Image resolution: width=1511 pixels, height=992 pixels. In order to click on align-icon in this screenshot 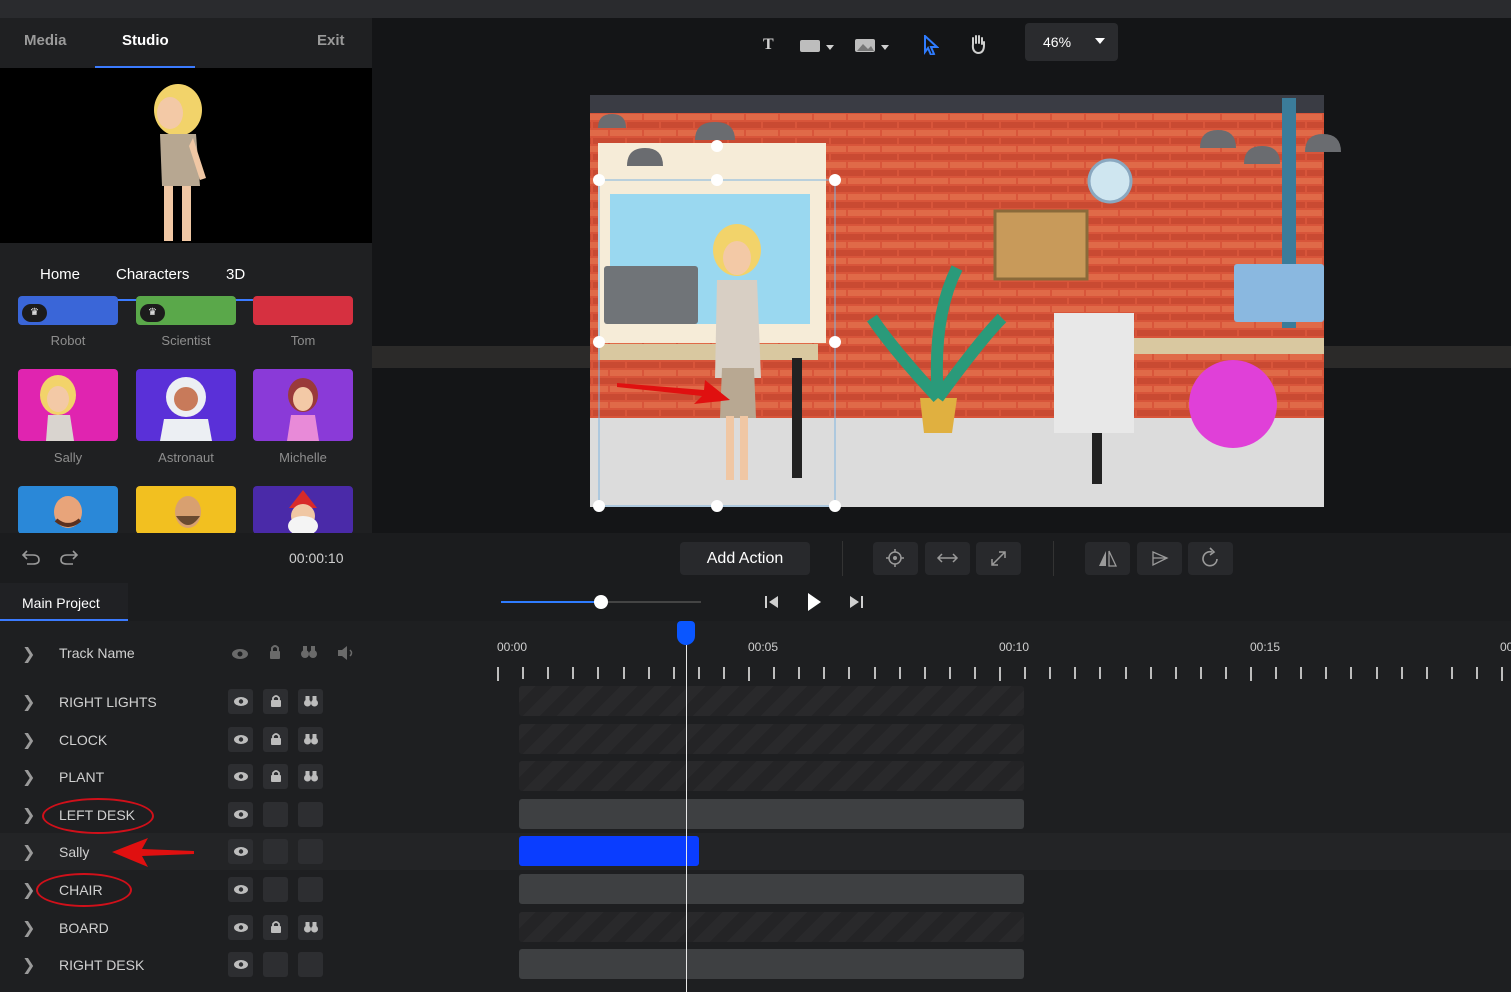, I will do `click(1159, 558)`.